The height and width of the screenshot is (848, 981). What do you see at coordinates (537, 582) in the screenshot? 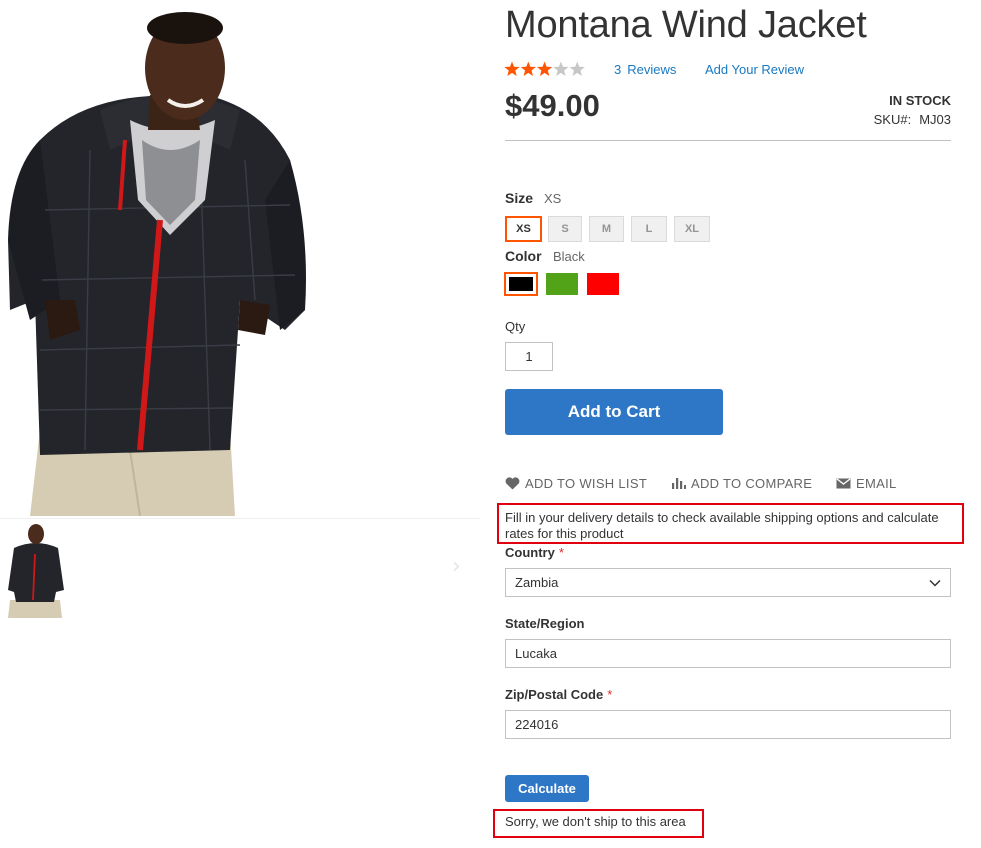
I see `country-select-value: Zambia` at bounding box center [537, 582].